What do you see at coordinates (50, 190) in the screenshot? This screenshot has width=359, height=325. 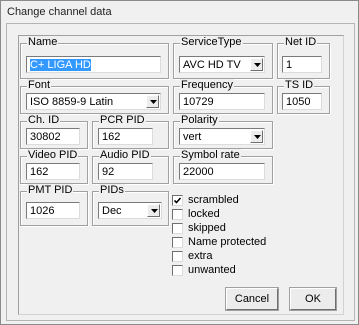 I see `pmt-pid-label: PMT PID` at bounding box center [50, 190].